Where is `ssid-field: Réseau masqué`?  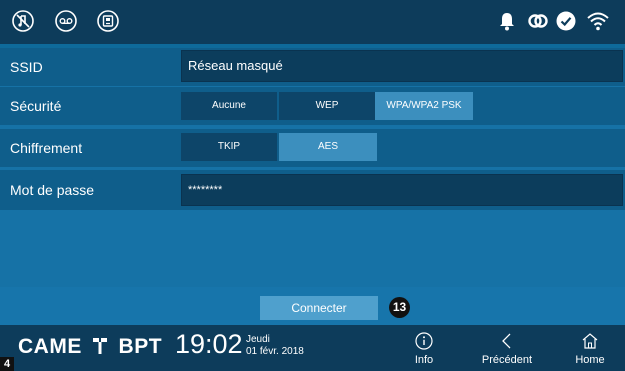 ssid-field: Réseau masqué is located at coordinates (402, 66).